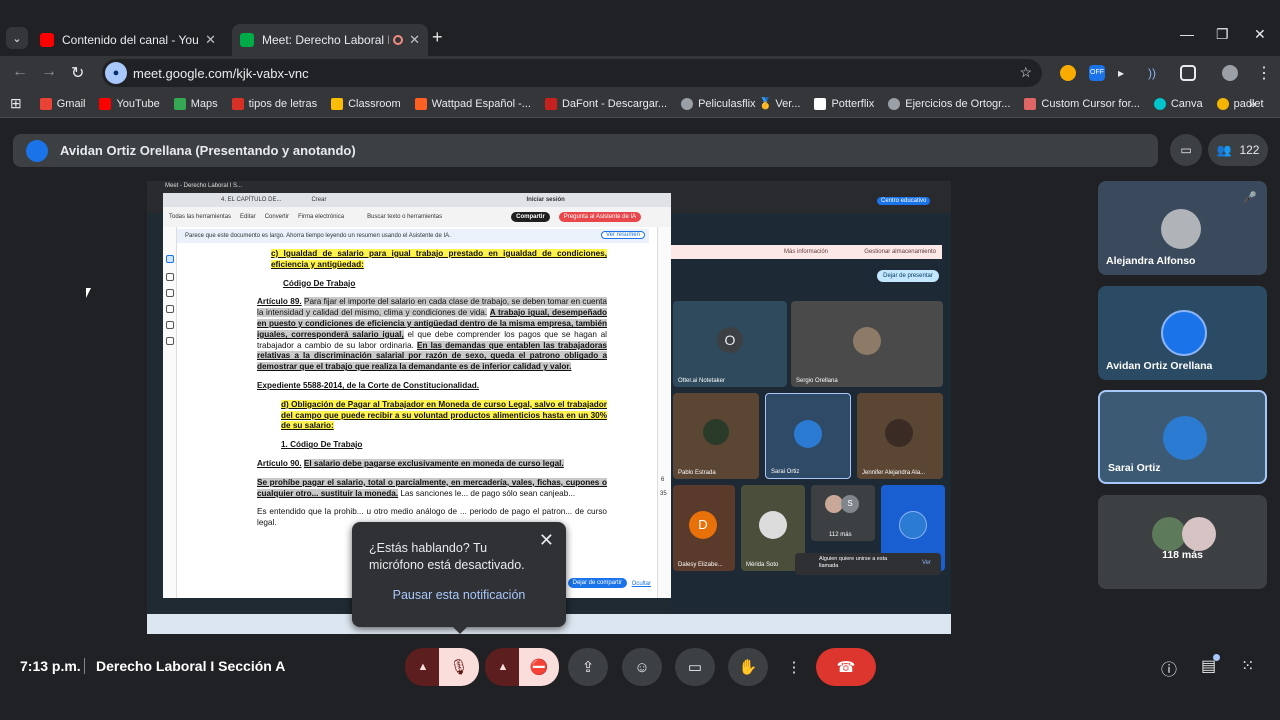 The width and height of the screenshot is (1280, 720). Describe the element at coordinates (794, 667) in the screenshot. I see `more-options-icon: ⋮` at that location.